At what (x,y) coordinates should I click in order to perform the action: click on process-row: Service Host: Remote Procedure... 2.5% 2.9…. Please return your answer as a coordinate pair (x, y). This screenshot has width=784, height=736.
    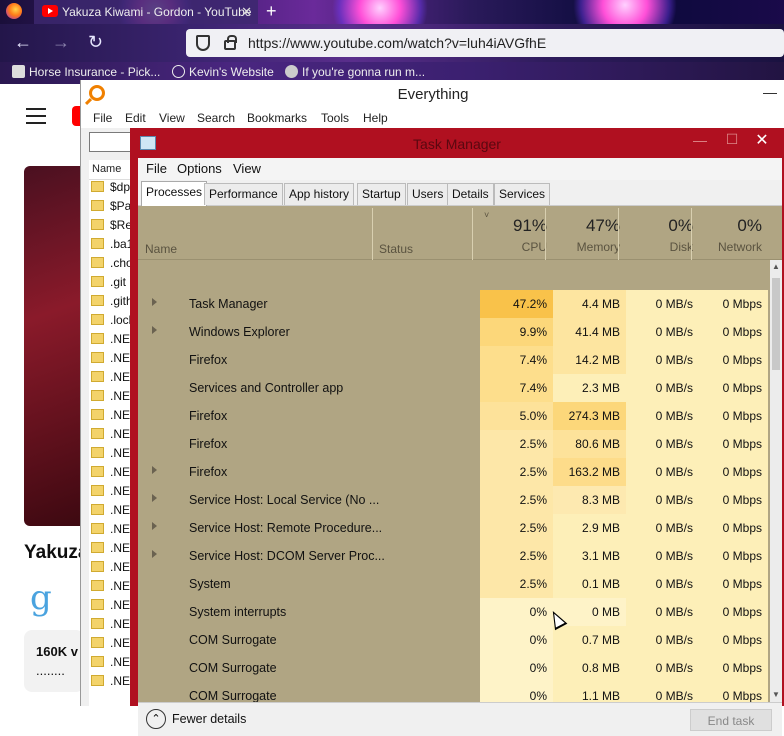
    Looking at the image, I should click on (453, 528).